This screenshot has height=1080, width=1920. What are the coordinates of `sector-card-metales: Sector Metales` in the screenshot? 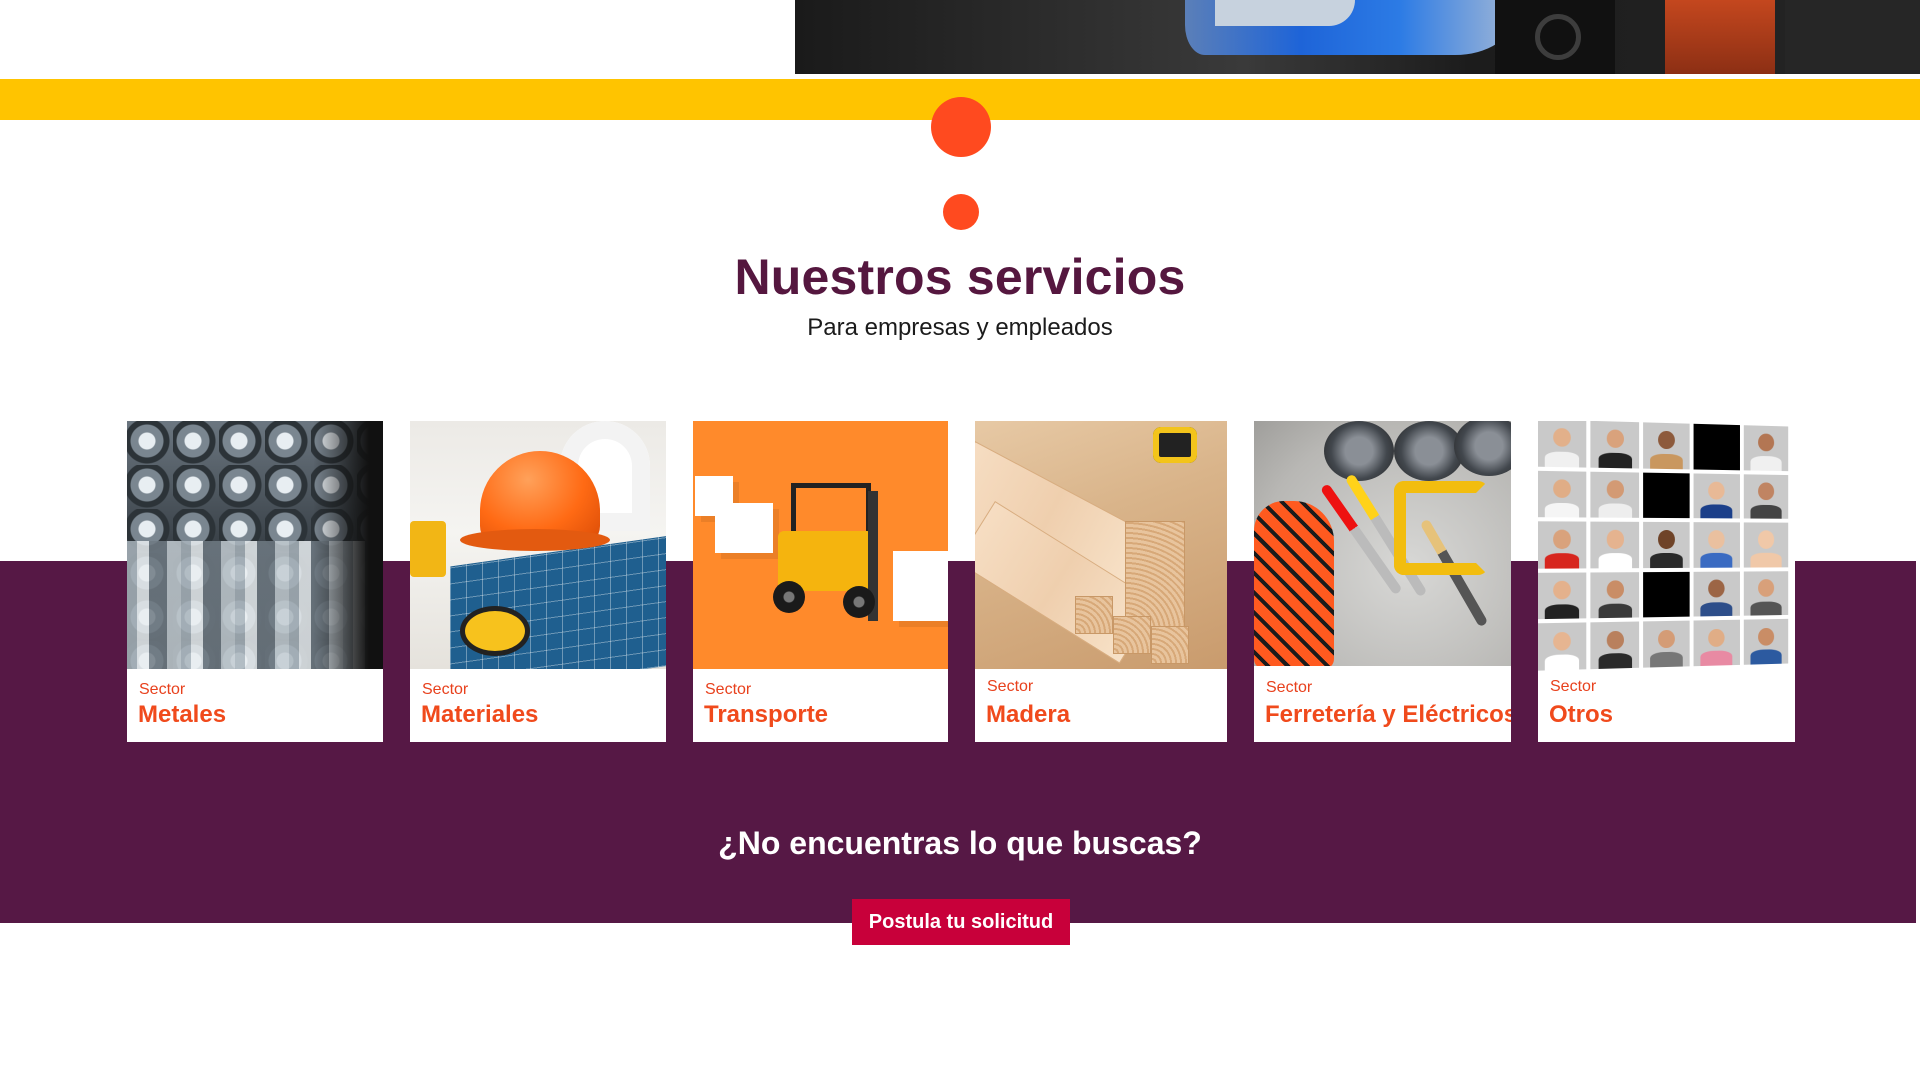 It's located at (255, 581).